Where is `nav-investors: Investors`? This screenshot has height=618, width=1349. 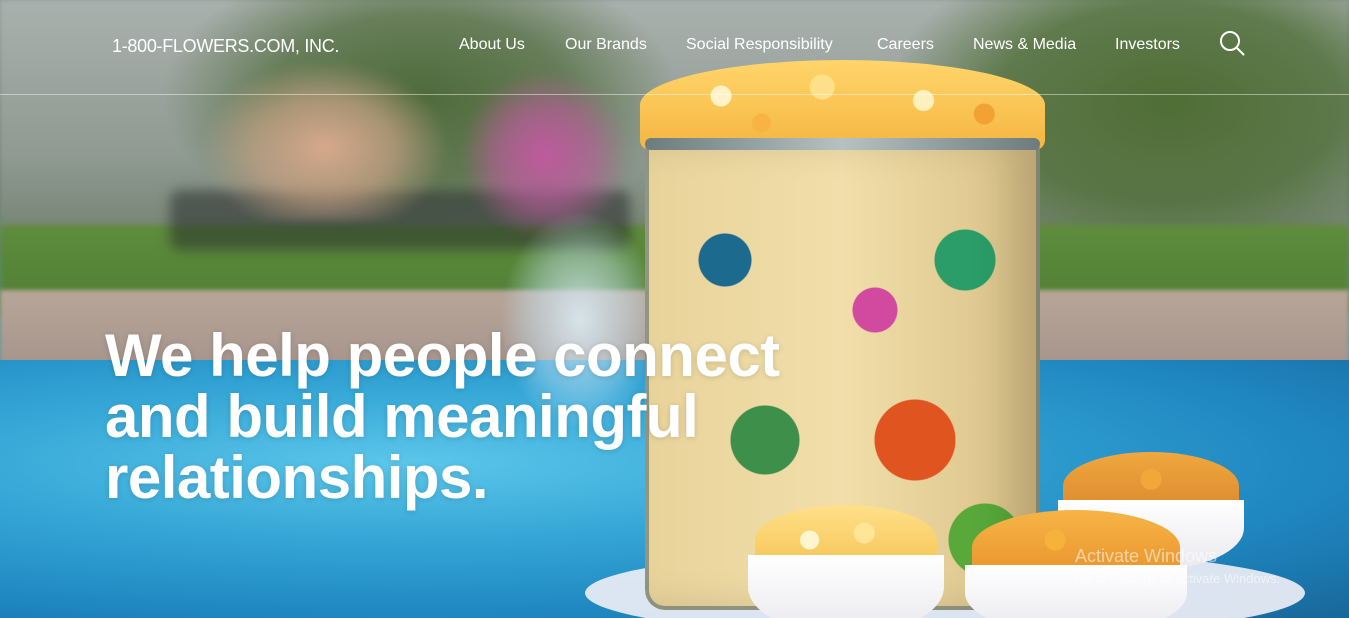
nav-investors: Investors is located at coordinates (1147, 45).